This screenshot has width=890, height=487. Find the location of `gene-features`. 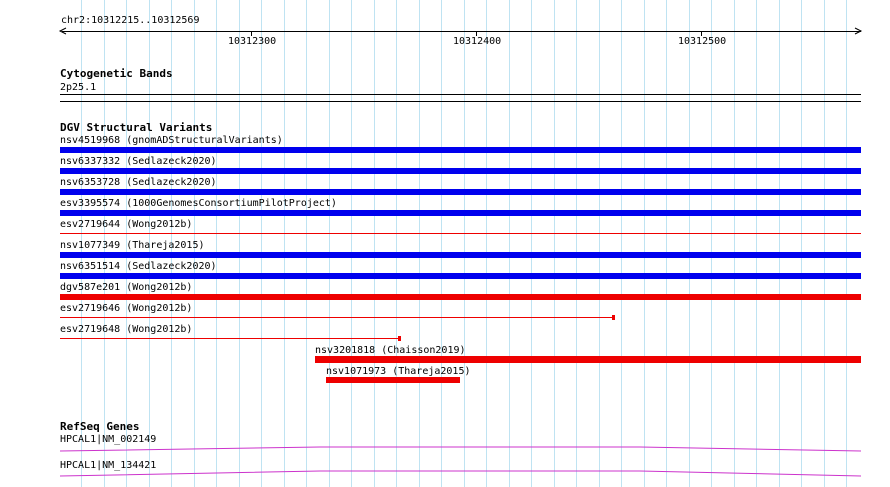

gene-features is located at coordinates (460, 461).